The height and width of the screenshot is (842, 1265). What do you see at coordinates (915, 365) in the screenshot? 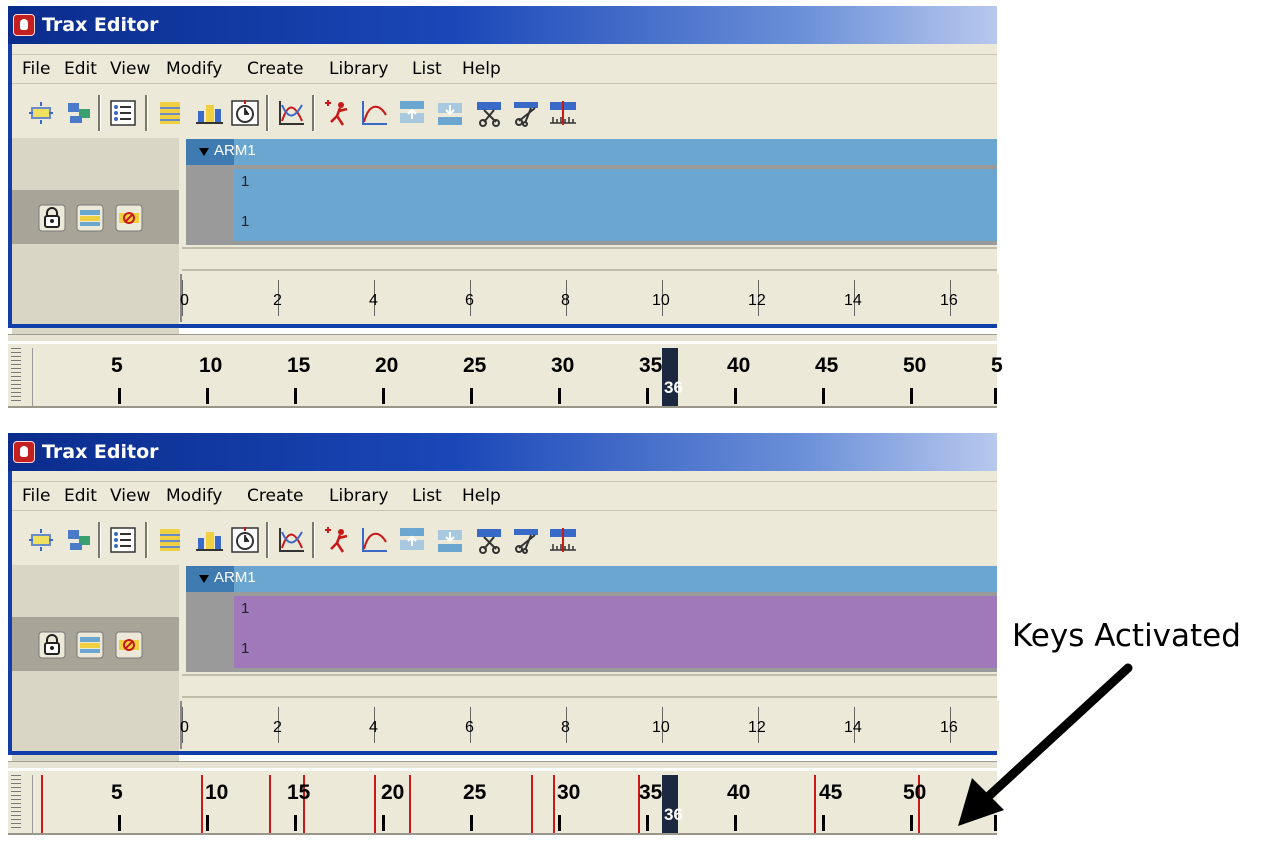
I see `timeline-label: 50` at bounding box center [915, 365].